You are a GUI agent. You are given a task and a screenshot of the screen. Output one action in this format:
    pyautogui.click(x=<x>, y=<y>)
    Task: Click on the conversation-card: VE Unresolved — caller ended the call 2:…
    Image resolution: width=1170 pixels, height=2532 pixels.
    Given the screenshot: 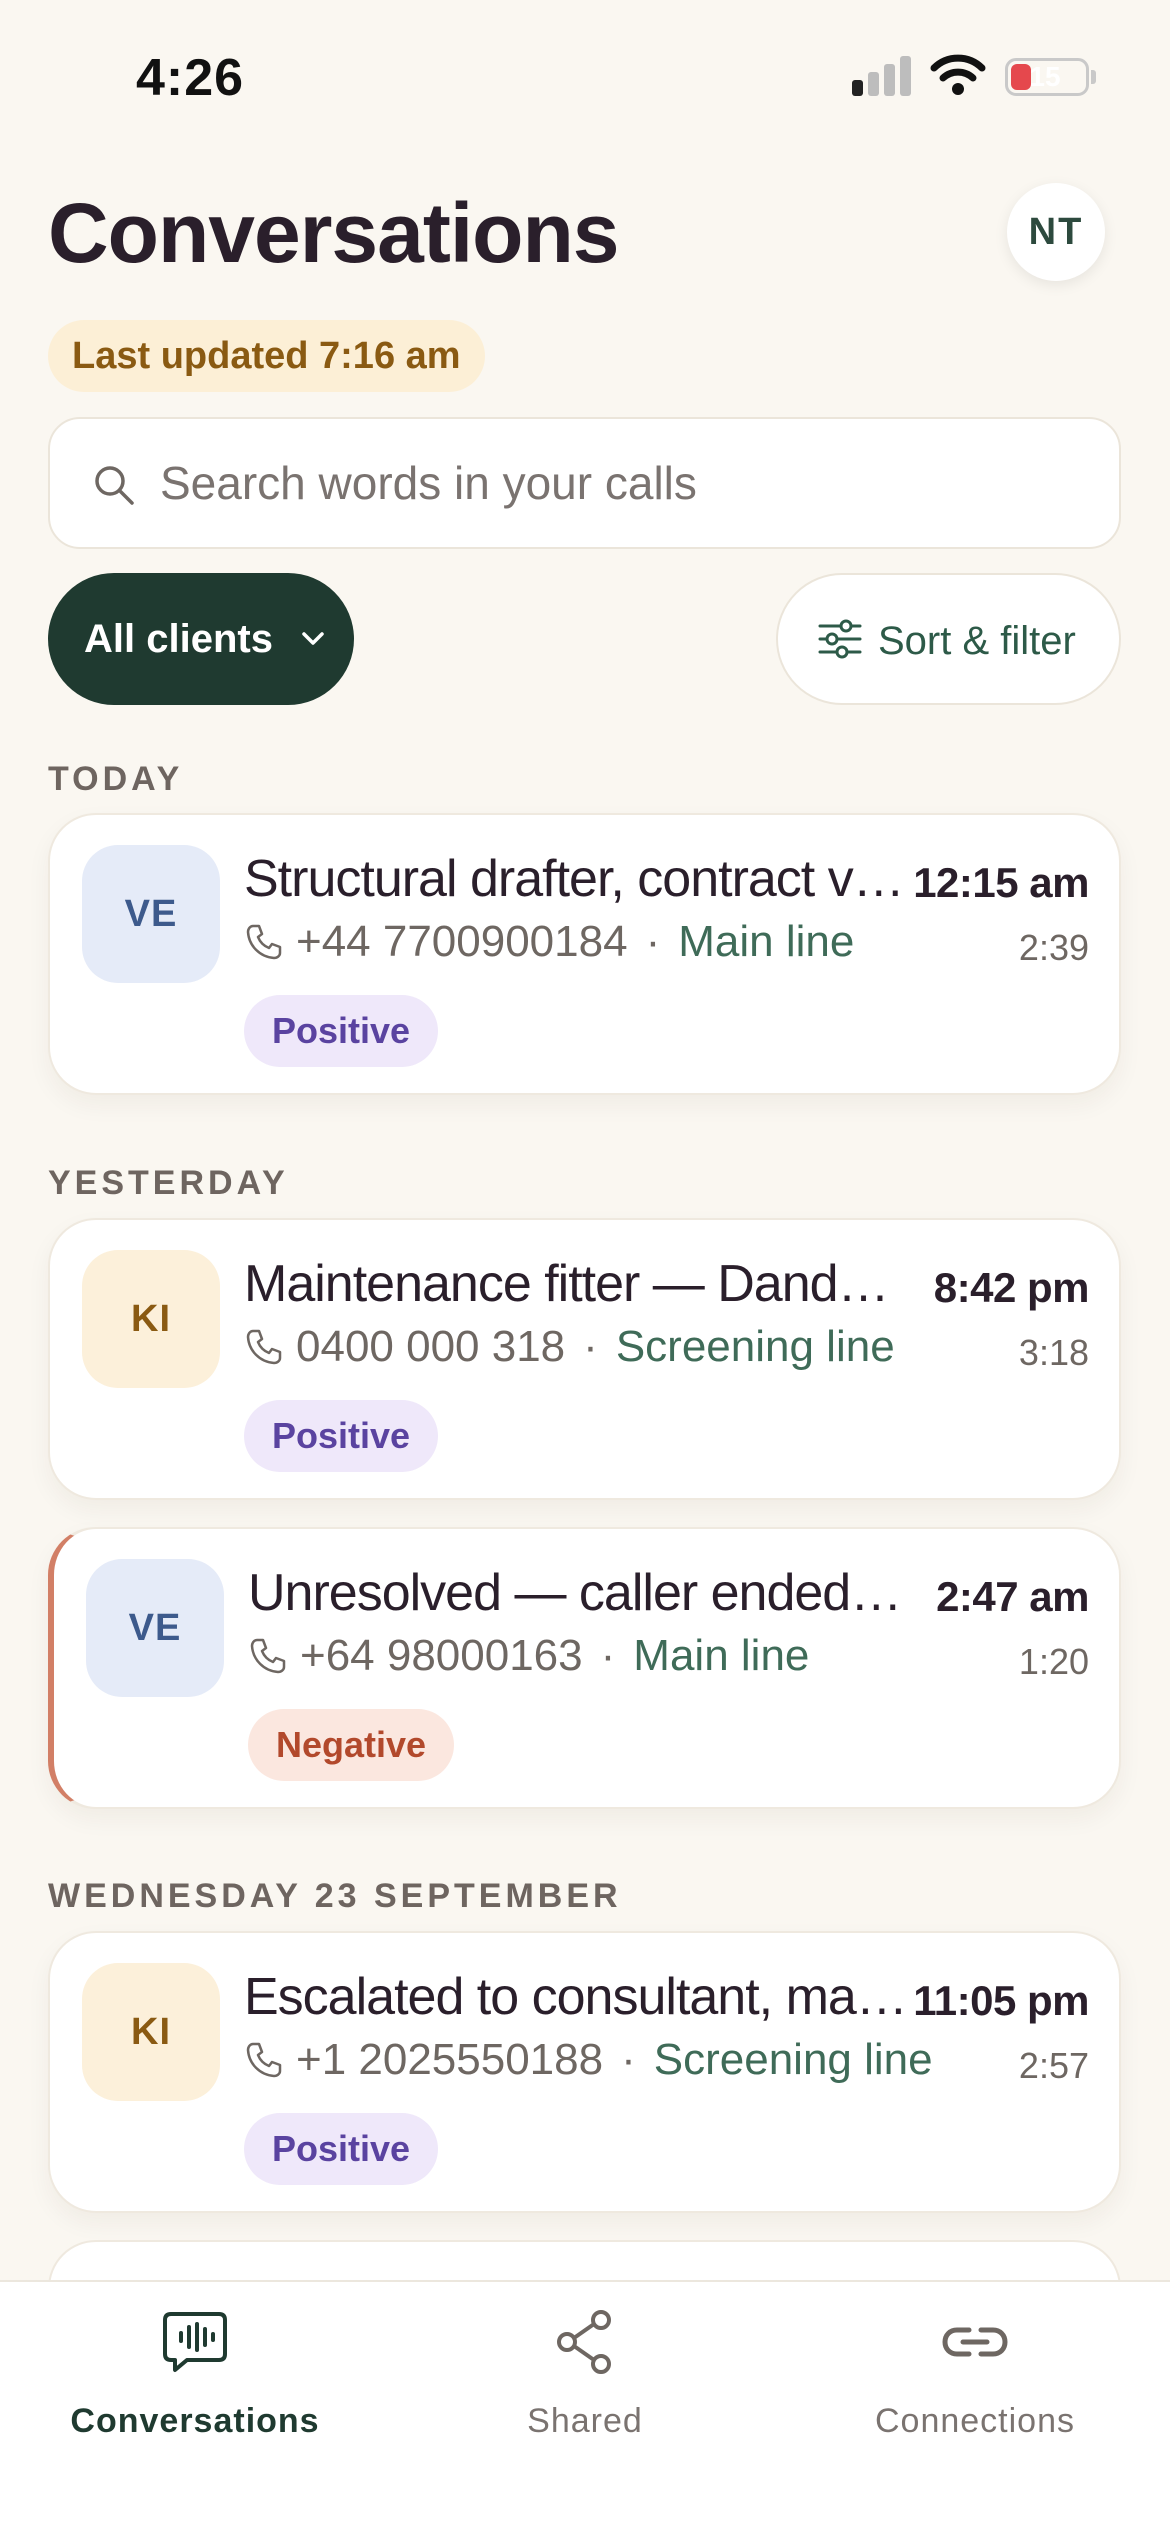 What is the action you would take?
    pyautogui.click(x=584, y=1668)
    